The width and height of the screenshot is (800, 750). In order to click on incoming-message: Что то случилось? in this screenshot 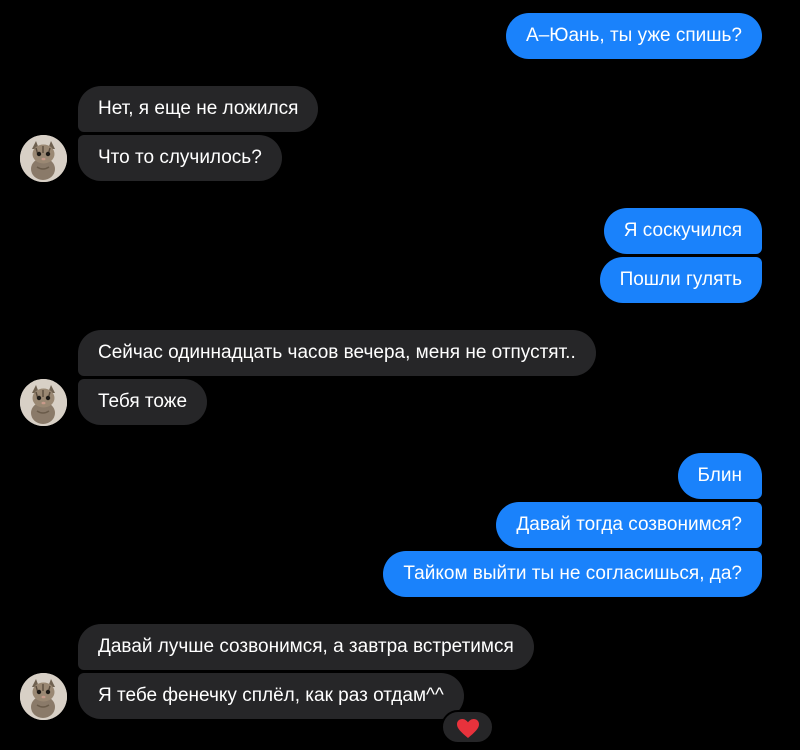, I will do `click(180, 158)`.